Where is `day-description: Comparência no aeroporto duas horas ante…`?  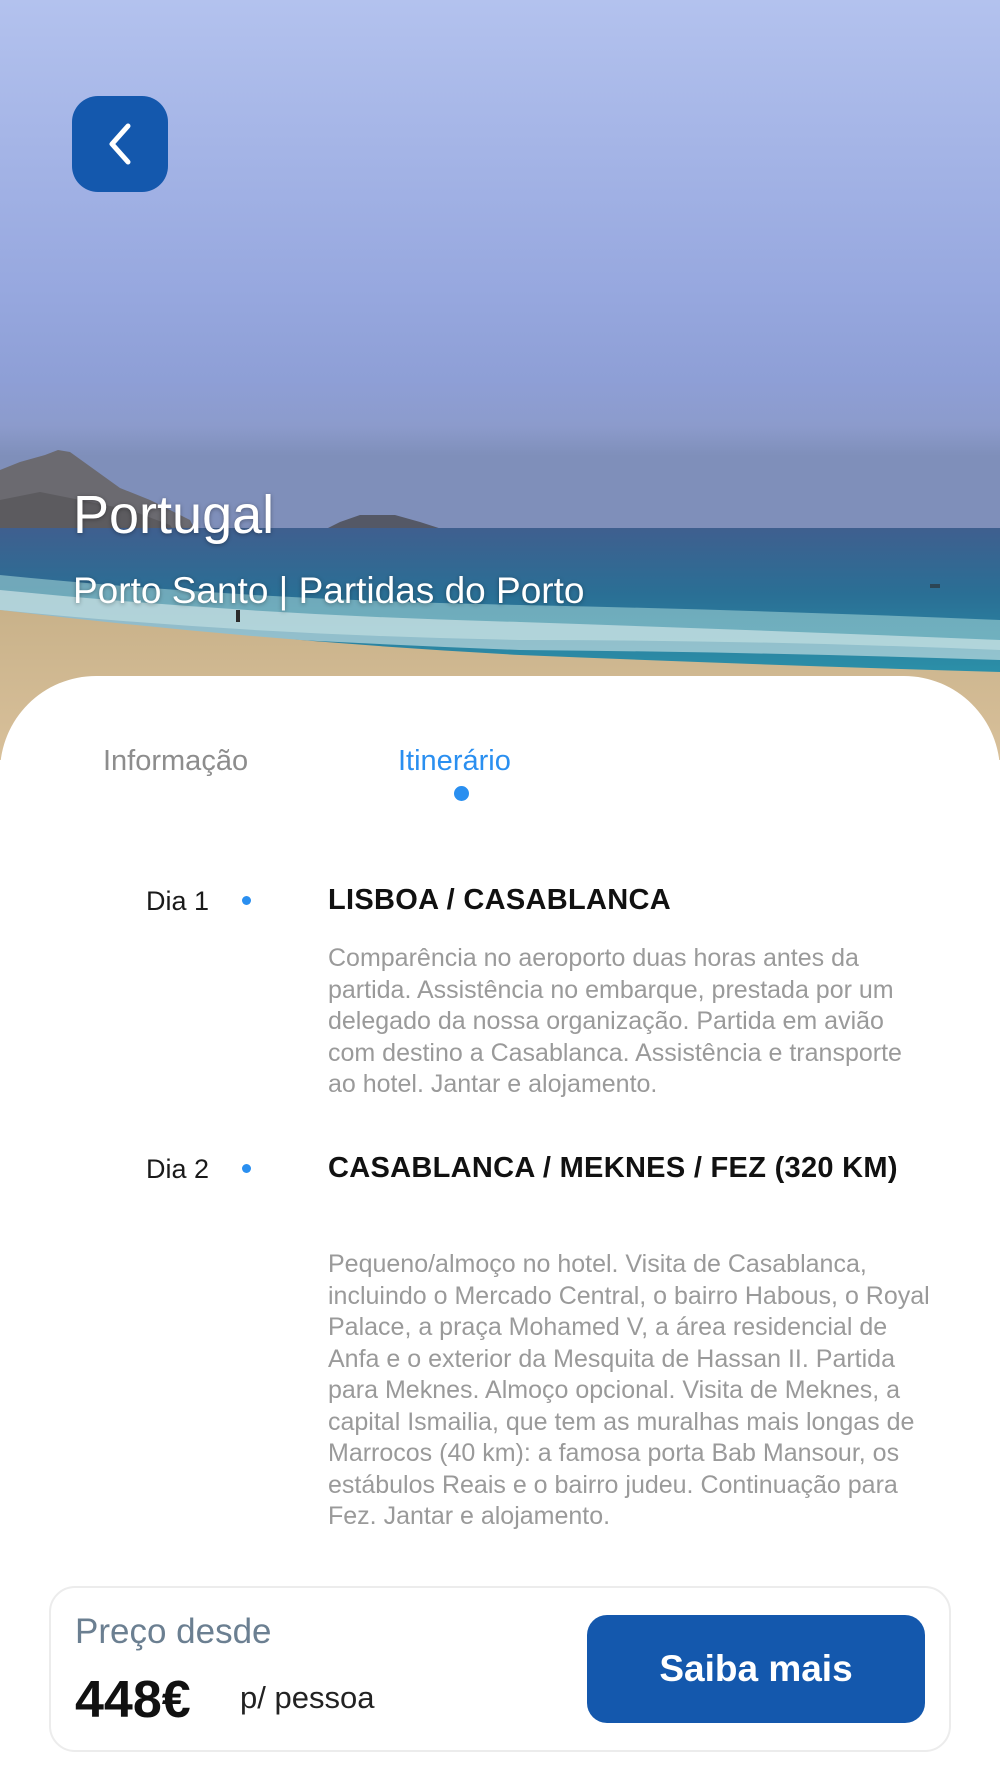 day-description: Comparência no aeroporto duas horas ante… is located at coordinates (615, 1021).